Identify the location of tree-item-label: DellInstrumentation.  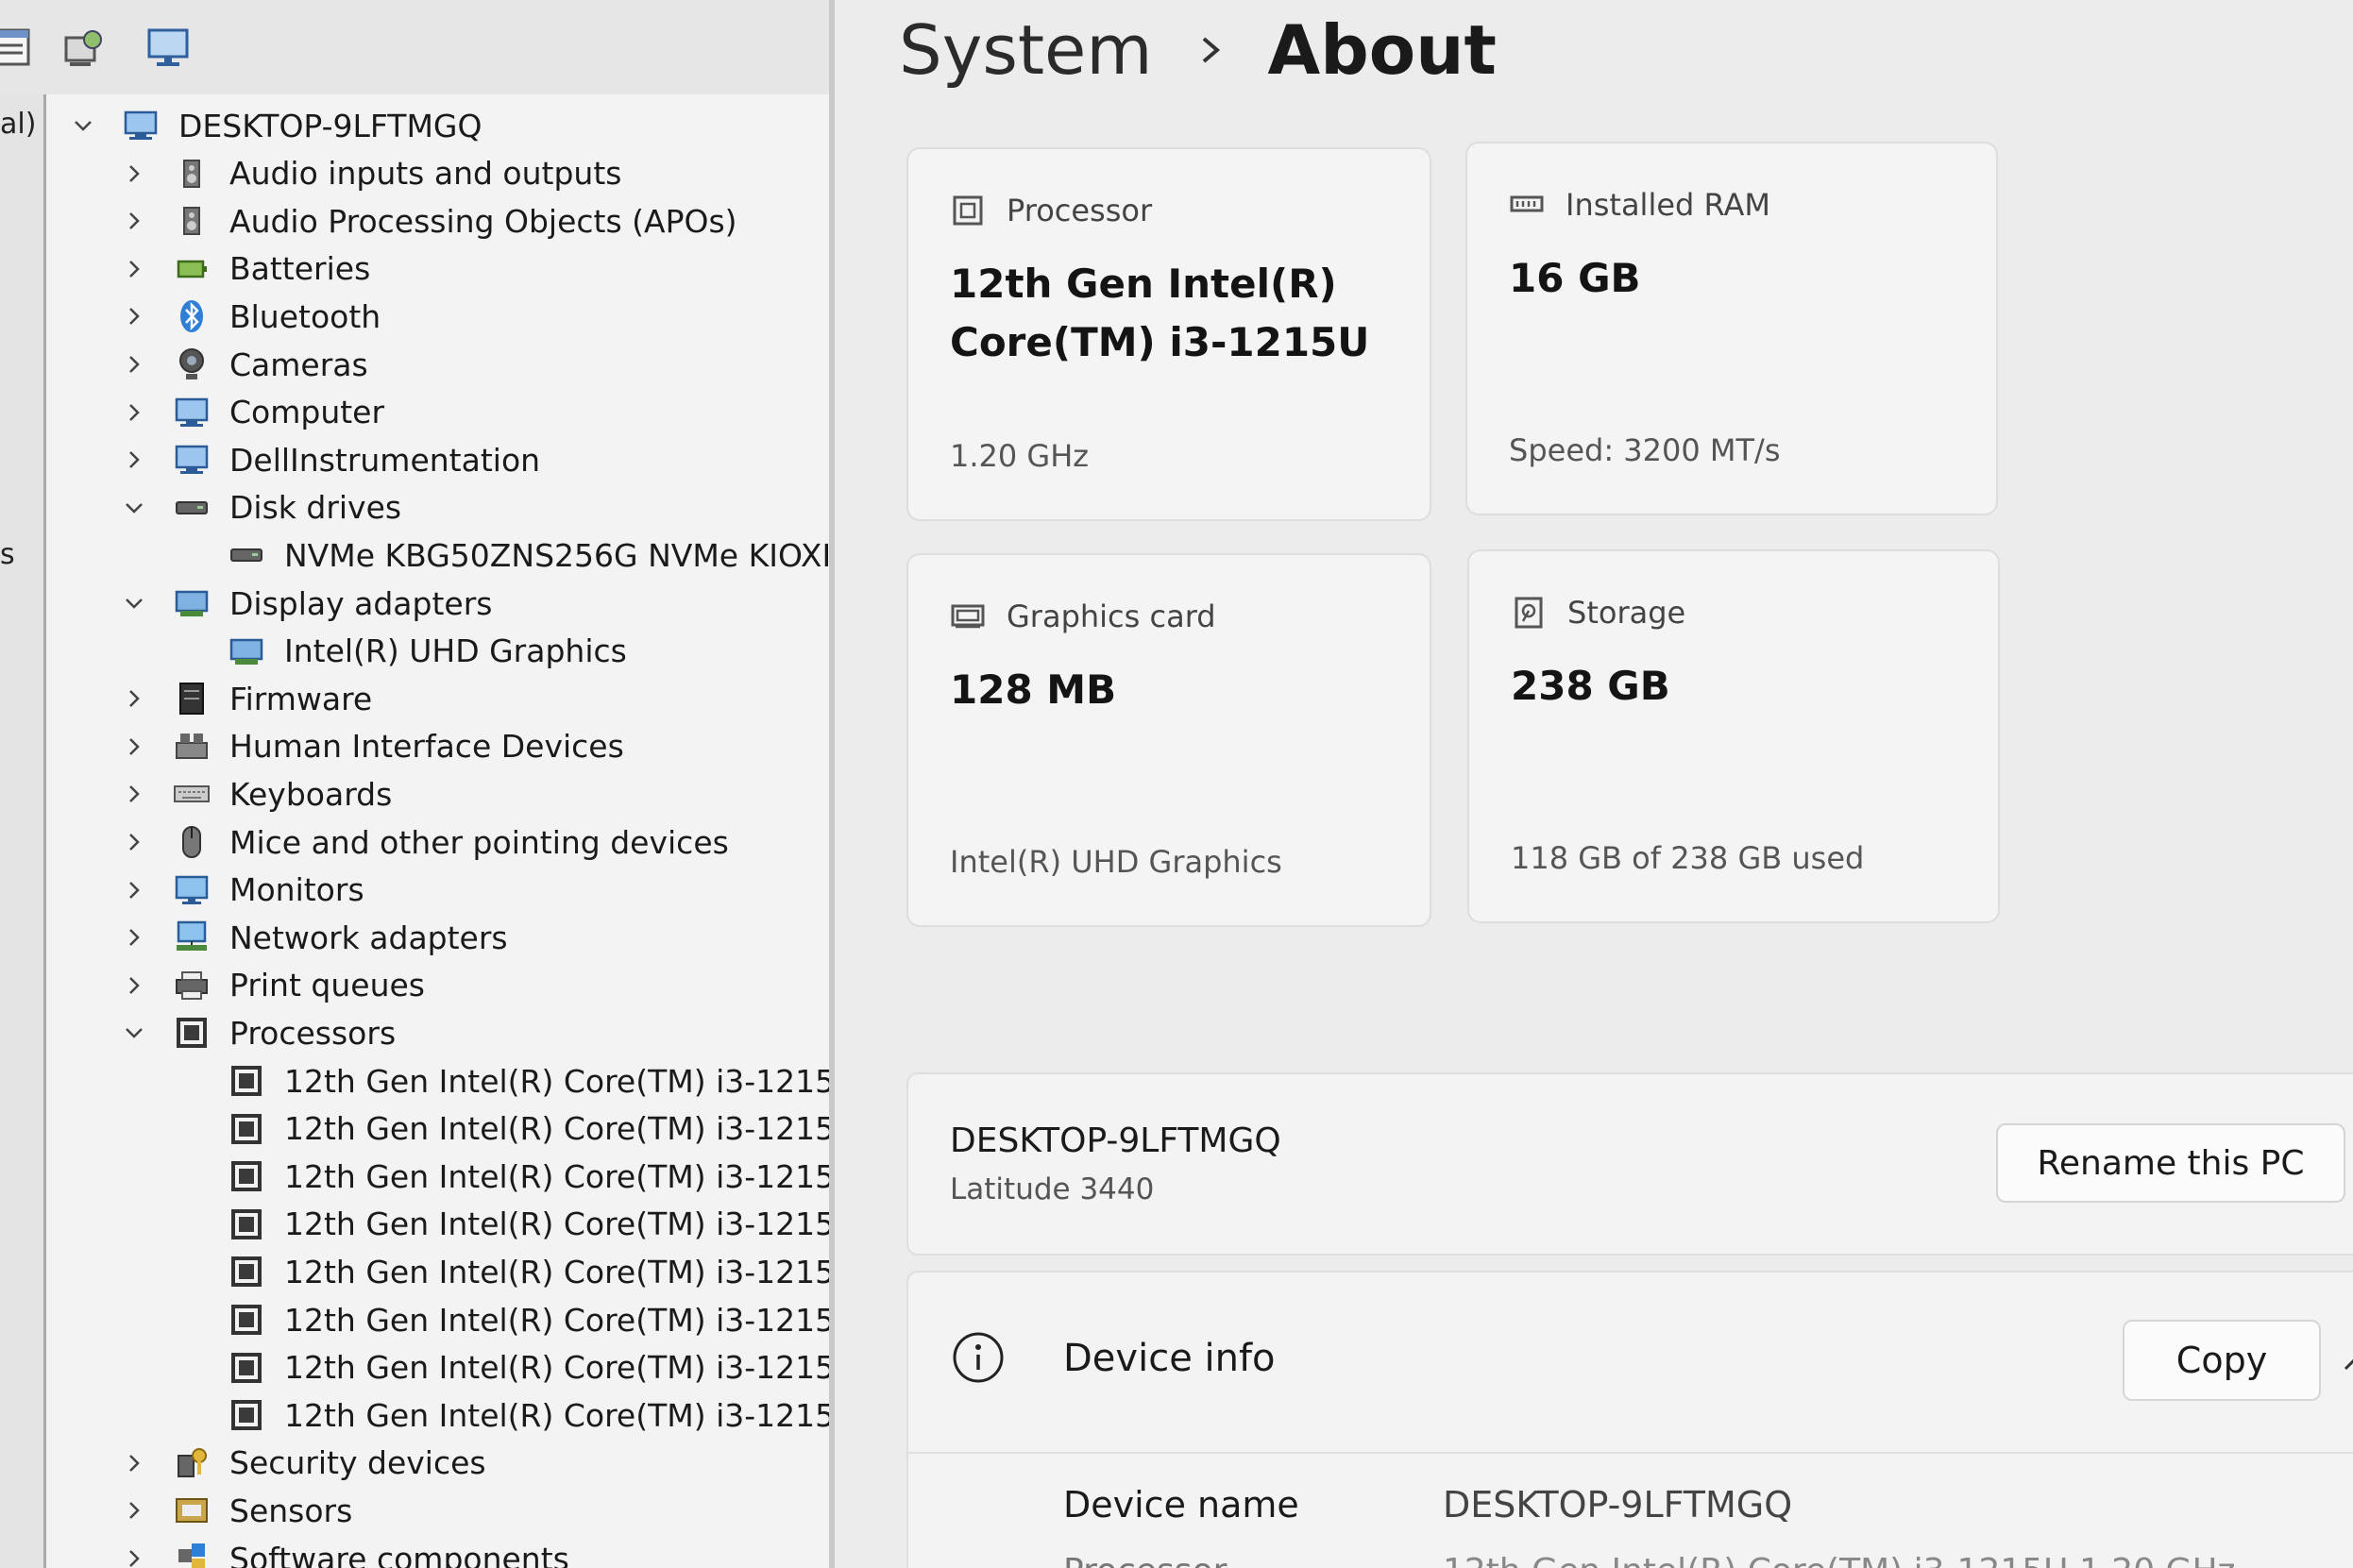
(385, 460).